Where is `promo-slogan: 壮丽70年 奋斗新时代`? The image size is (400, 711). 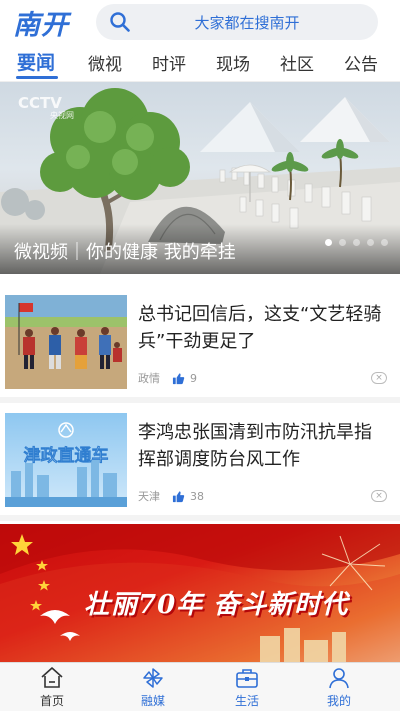
promo-slogan: 壮丽70年 奋斗新时代 is located at coordinates (216, 605).